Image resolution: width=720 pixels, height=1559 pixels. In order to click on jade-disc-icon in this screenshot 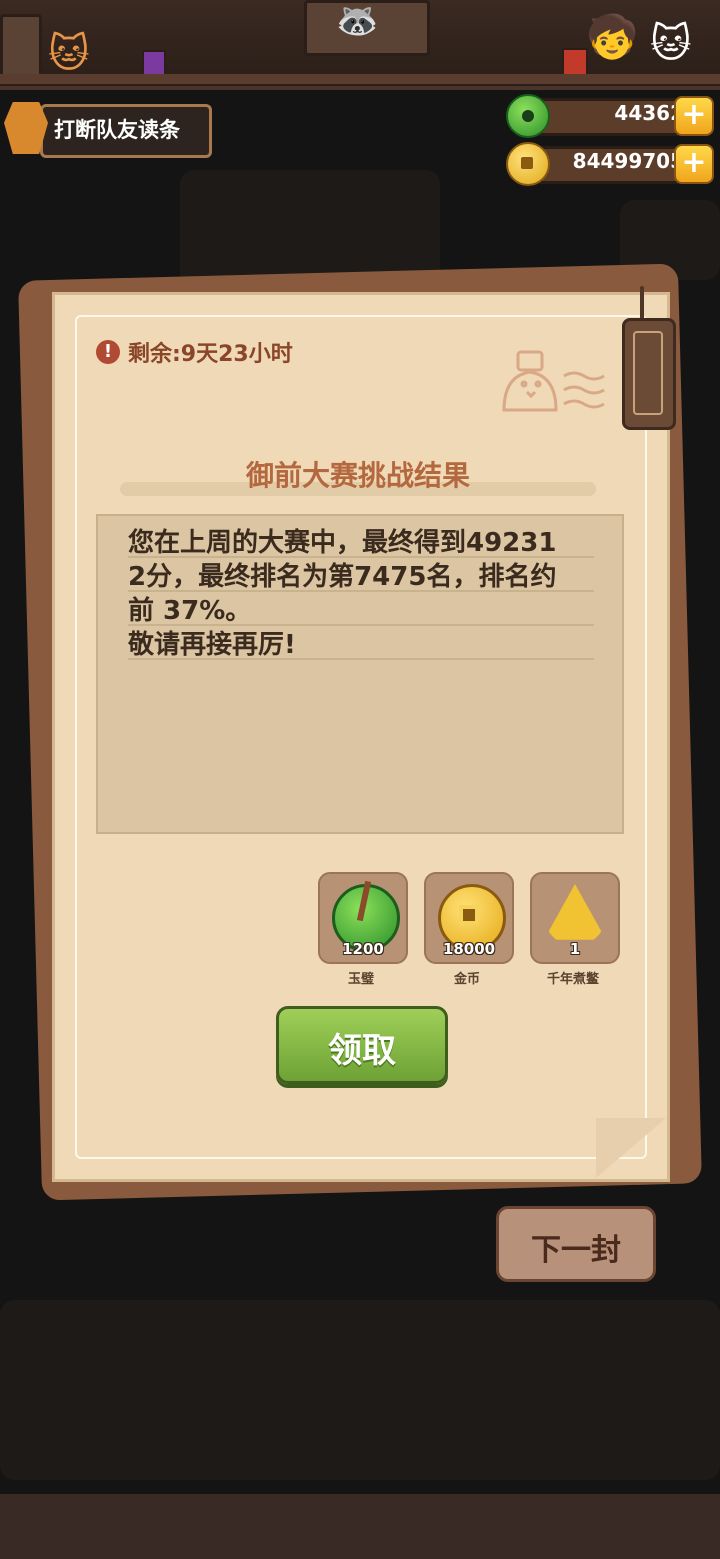, I will do `click(528, 116)`.